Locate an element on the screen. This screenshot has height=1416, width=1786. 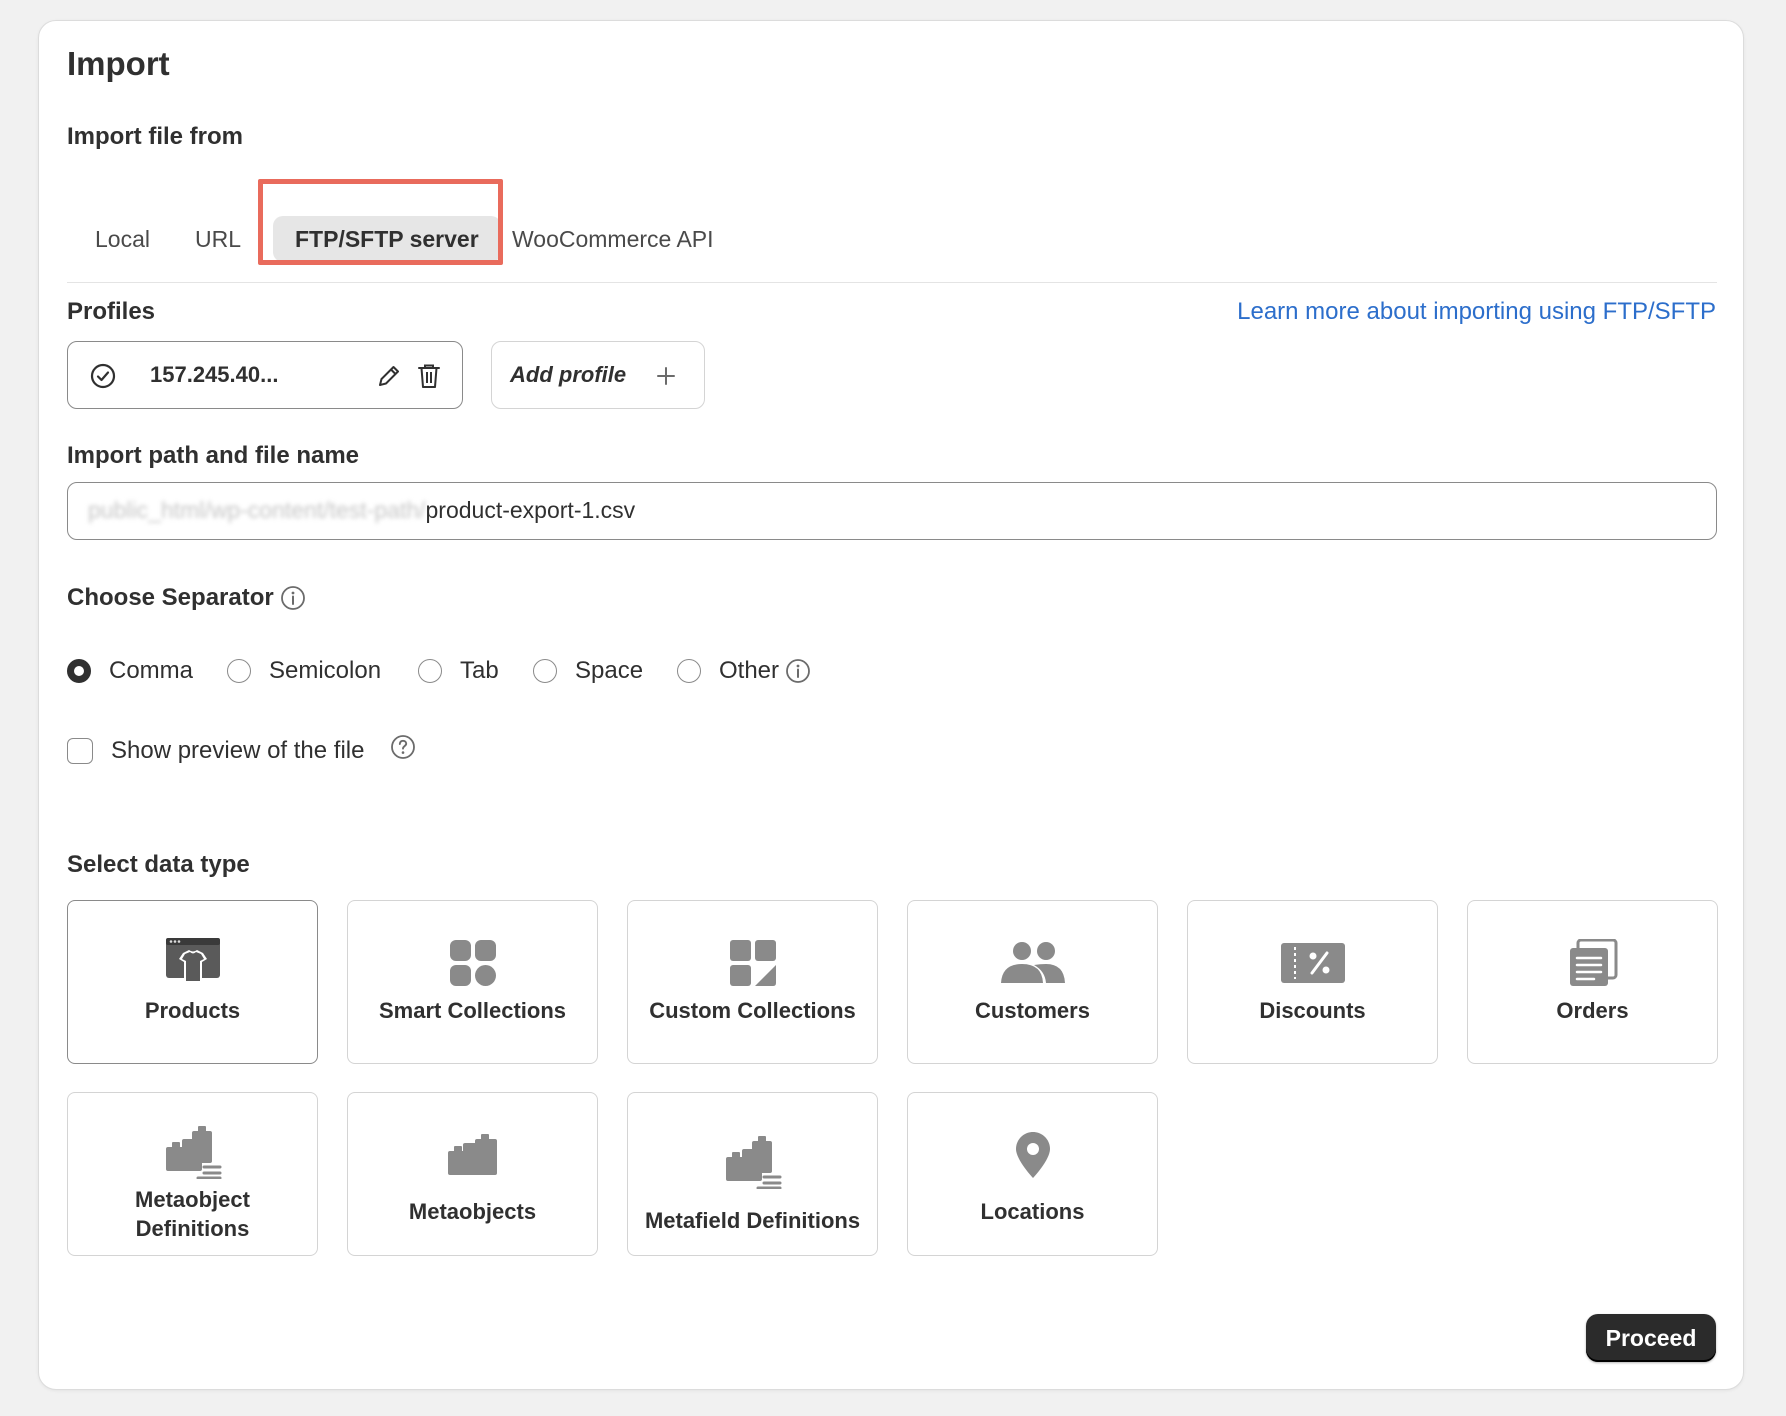
data-type-smart-collections: Smart Collections is located at coordinates (472, 982).